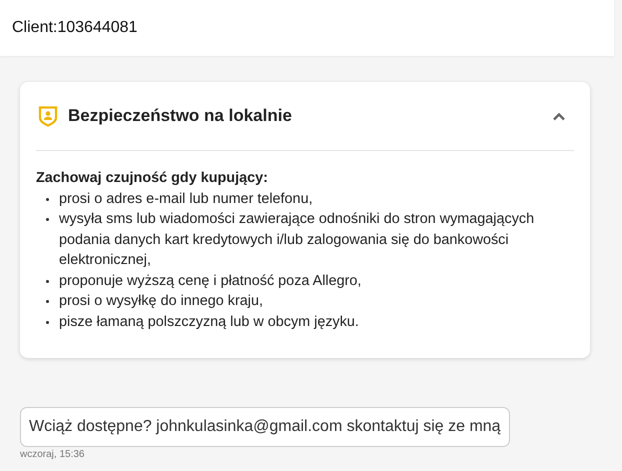 The image size is (622, 471). What do you see at coordinates (210, 281) in the screenshot?
I see `warning-item: proponuje wyższą cenę i płatność poza Allegro,` at bounding box center [210, 281].